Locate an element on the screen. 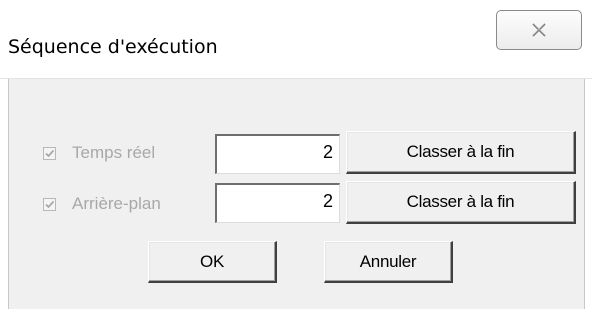 The width and height of the screenshot is (592, 309). checkbox-label-arriere-plan: Arrière-plan is located at coordinates (116, 203).